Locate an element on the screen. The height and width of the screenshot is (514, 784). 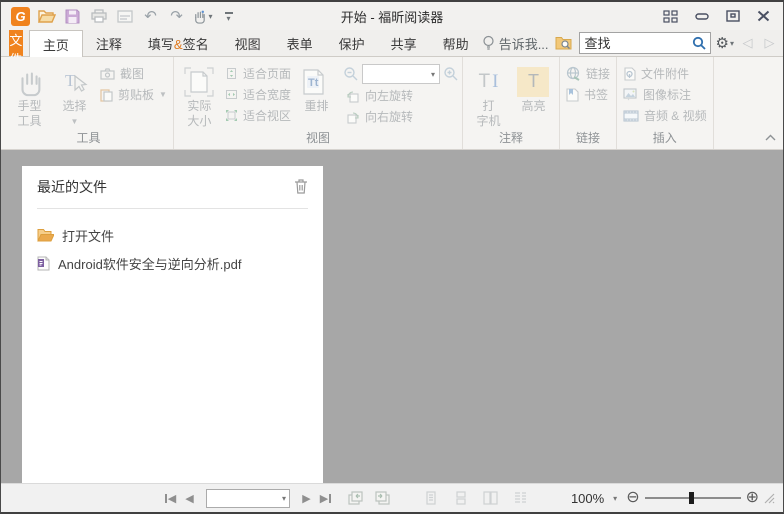
link-button: 链接 is located at coordinates (588, 73).